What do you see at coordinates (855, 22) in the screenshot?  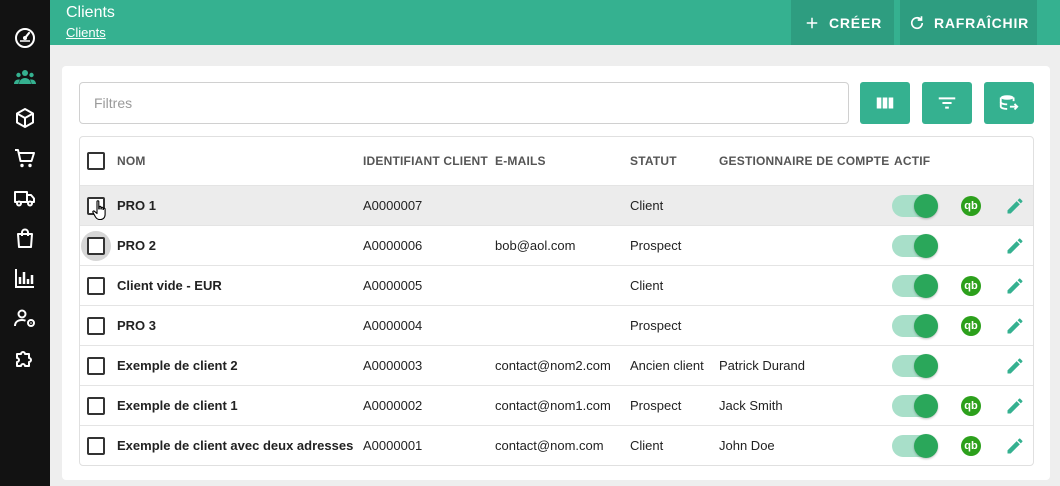 I see `create-button-label: CRÉER` at bounding box center [855, 22].